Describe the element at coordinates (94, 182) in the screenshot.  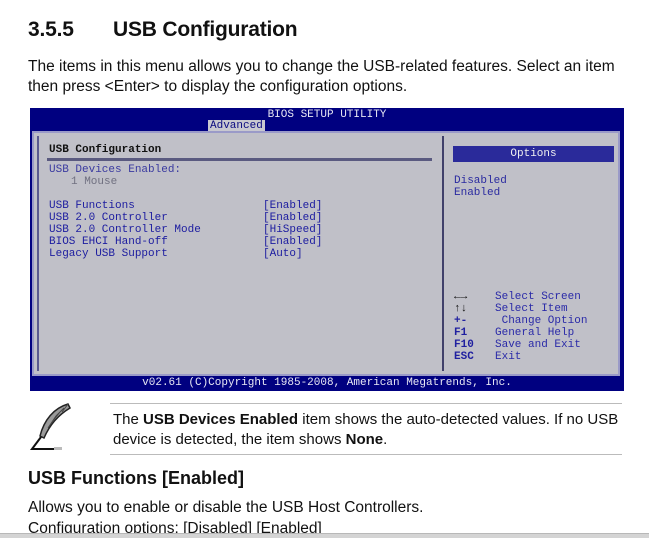
I see `devices-value: 1 Mouse` at that location.